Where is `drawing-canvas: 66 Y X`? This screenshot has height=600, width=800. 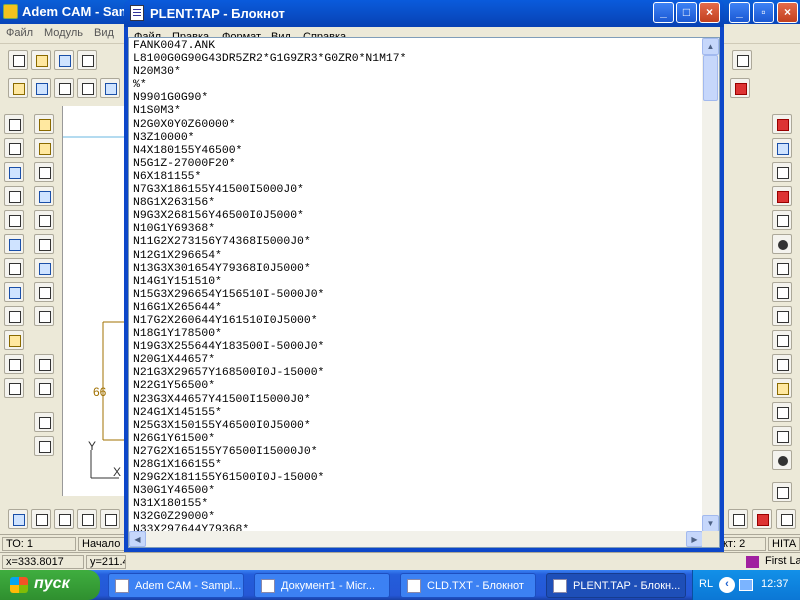 drawing-canvas: 66 Y X is located at coordinates (94, 301).